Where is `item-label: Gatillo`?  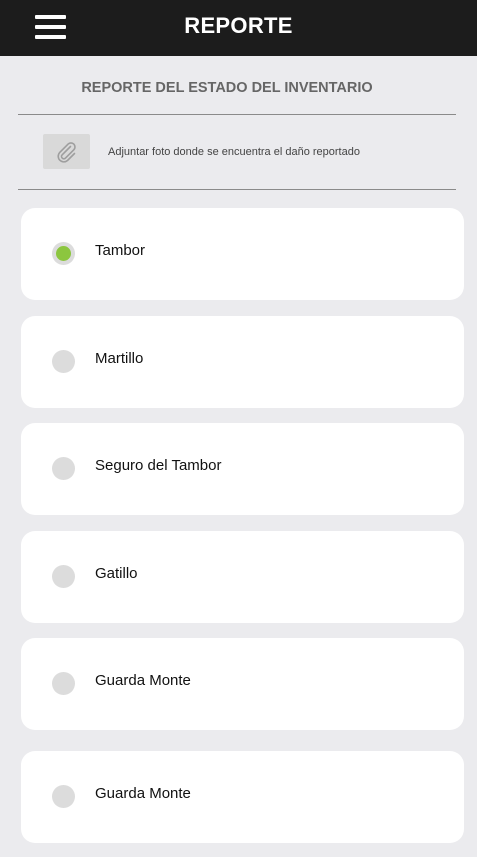 item-label: Gatillo is located at coordinates (116, 573).